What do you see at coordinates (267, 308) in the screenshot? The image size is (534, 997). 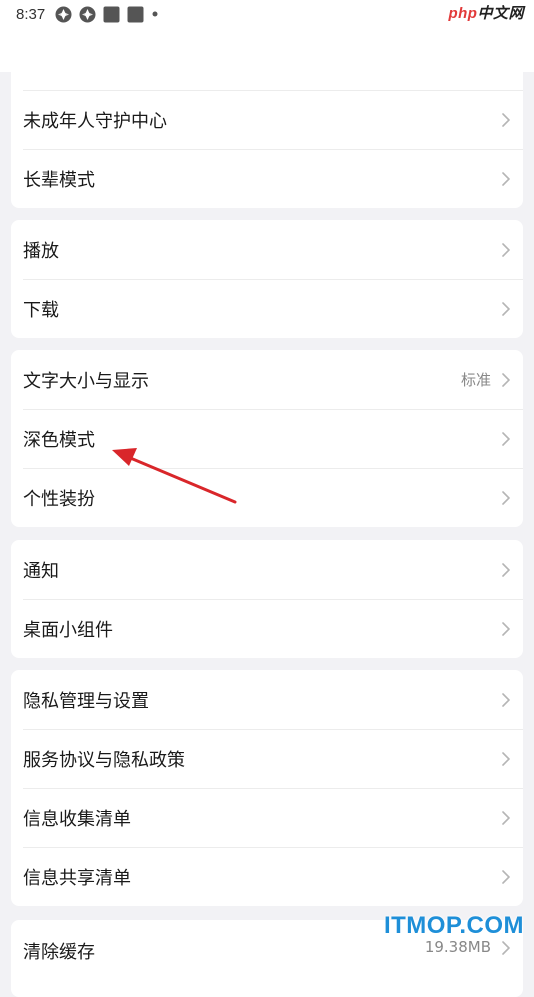 I see `settings-row-download: 下载` at bounding box center [267, 308].